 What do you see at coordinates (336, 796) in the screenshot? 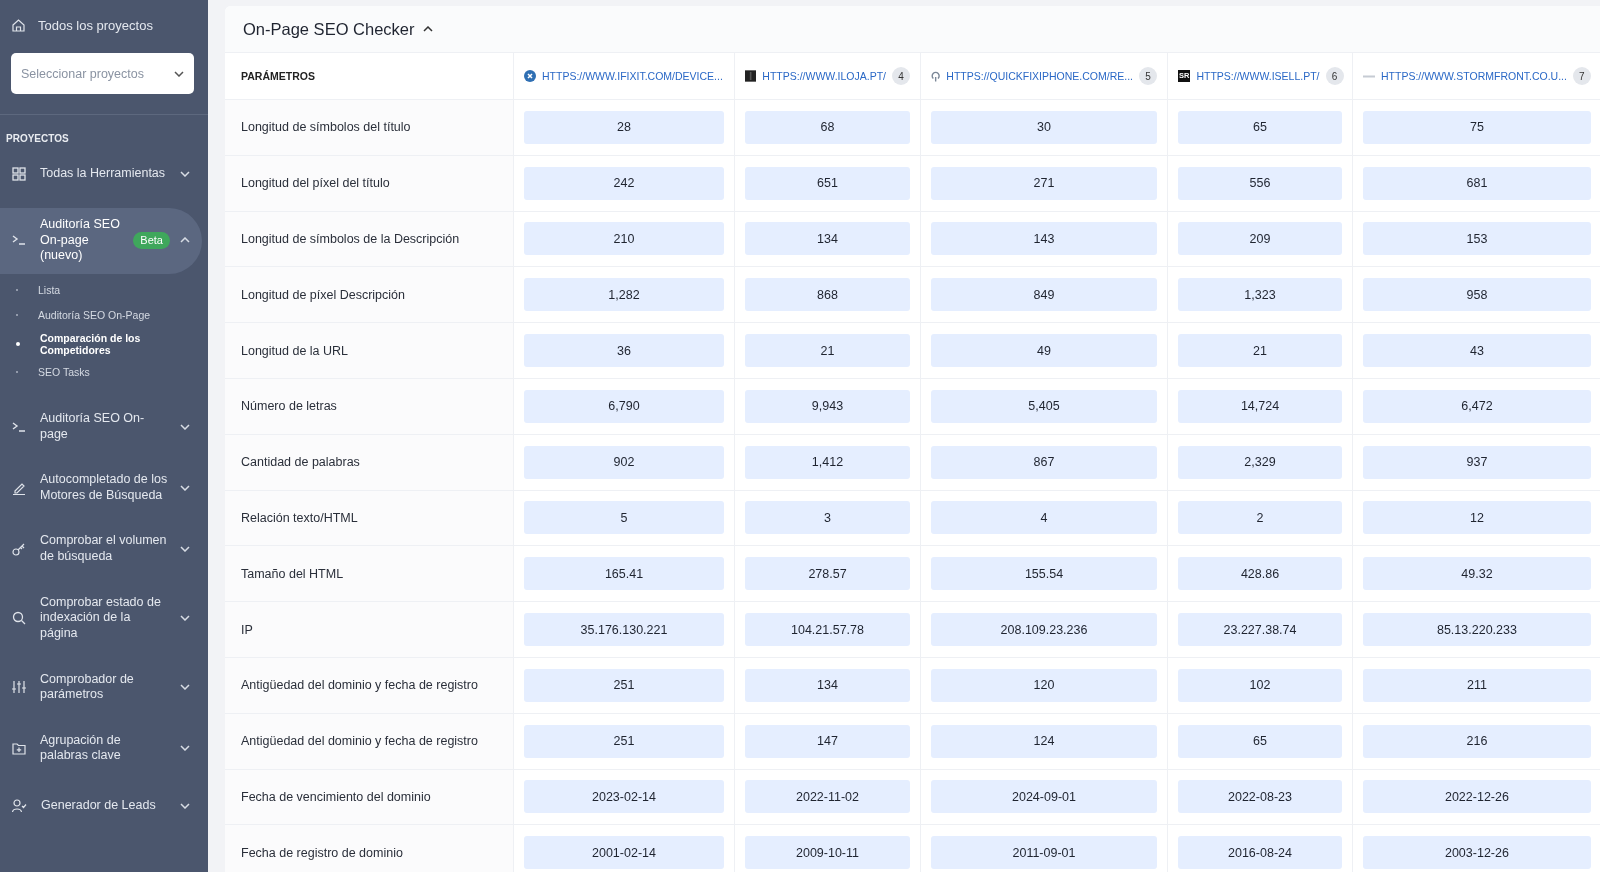
I see `parameter-label: Fecha de vencimiento del dominio` at bounding box center [336, 796].